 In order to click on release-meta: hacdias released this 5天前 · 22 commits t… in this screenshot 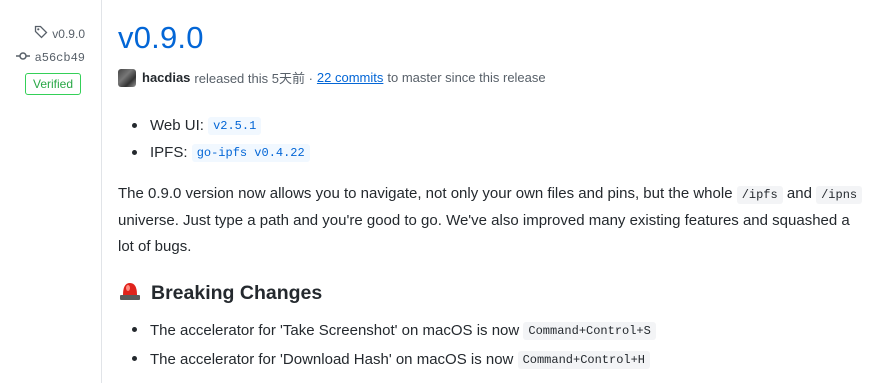, I will do `click(332, 77)`.